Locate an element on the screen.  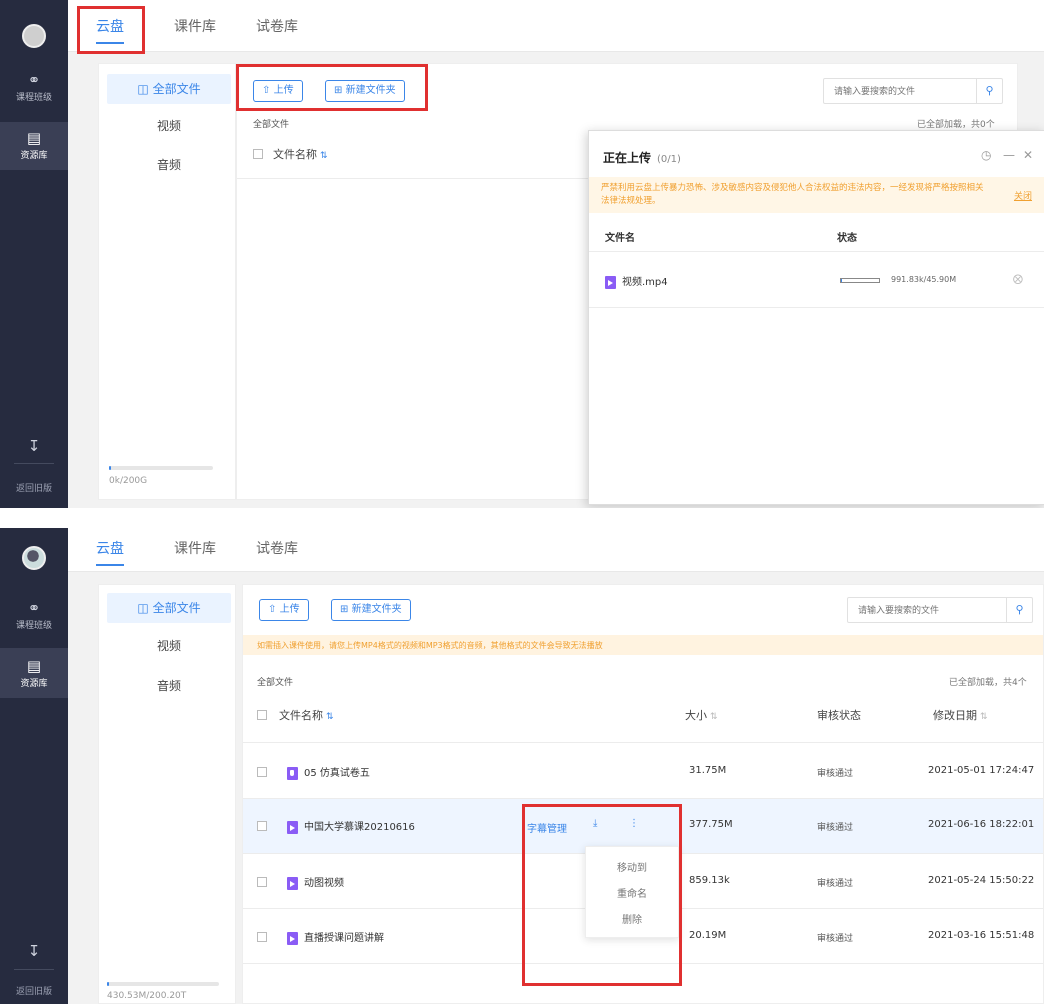
cell-modified: 2021-05-01 17:24:47 is located at coordinates (981, 770).